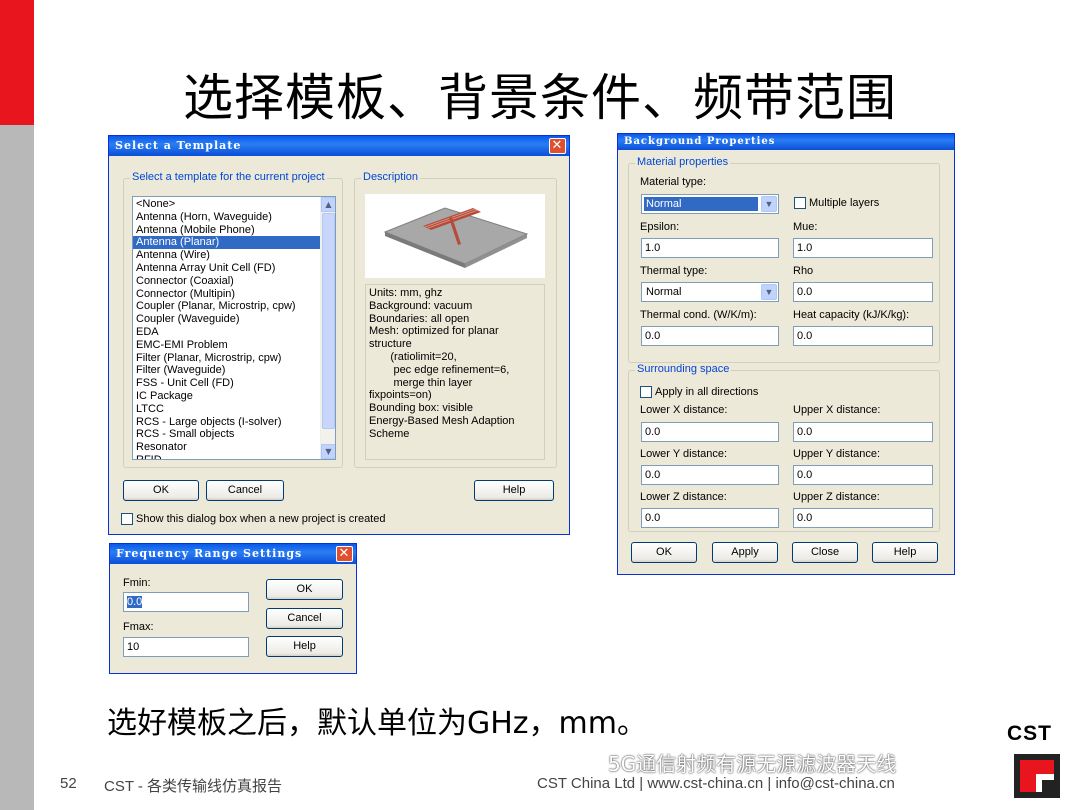 This screenshot has width=1080, height=810. Describe the element at coordinates (127, 519) in the screenshot. I see `show-dialog-checkbox` at that location.